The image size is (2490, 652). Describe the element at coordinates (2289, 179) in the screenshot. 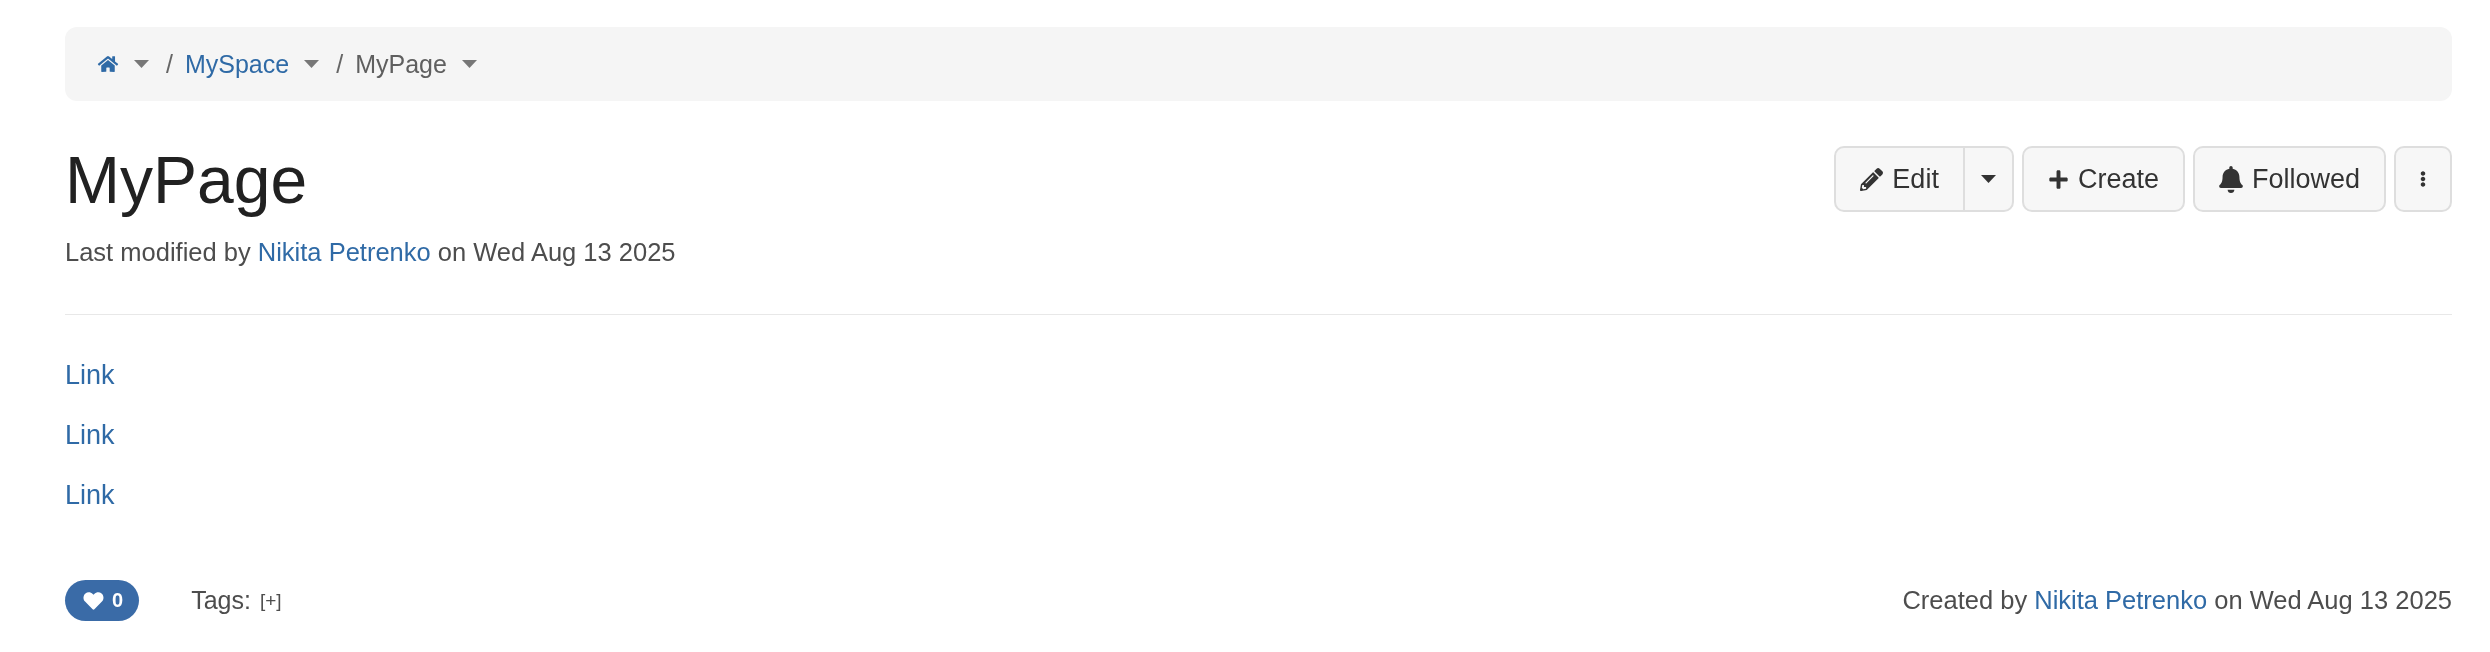

I see `follow-button: Followed` at that location.